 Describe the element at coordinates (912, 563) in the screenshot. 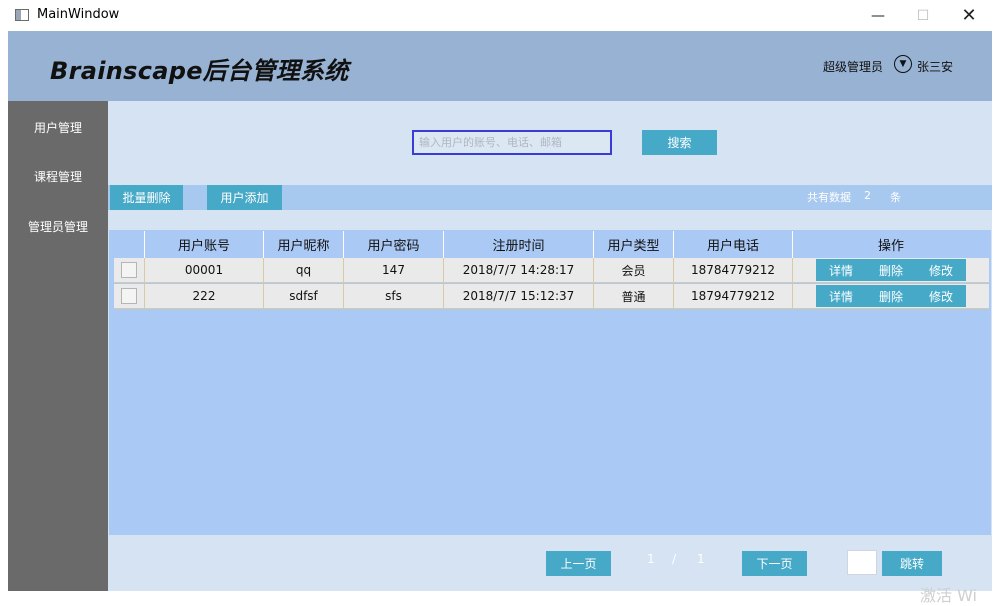

I see `jump-button: 跳转` at that location.